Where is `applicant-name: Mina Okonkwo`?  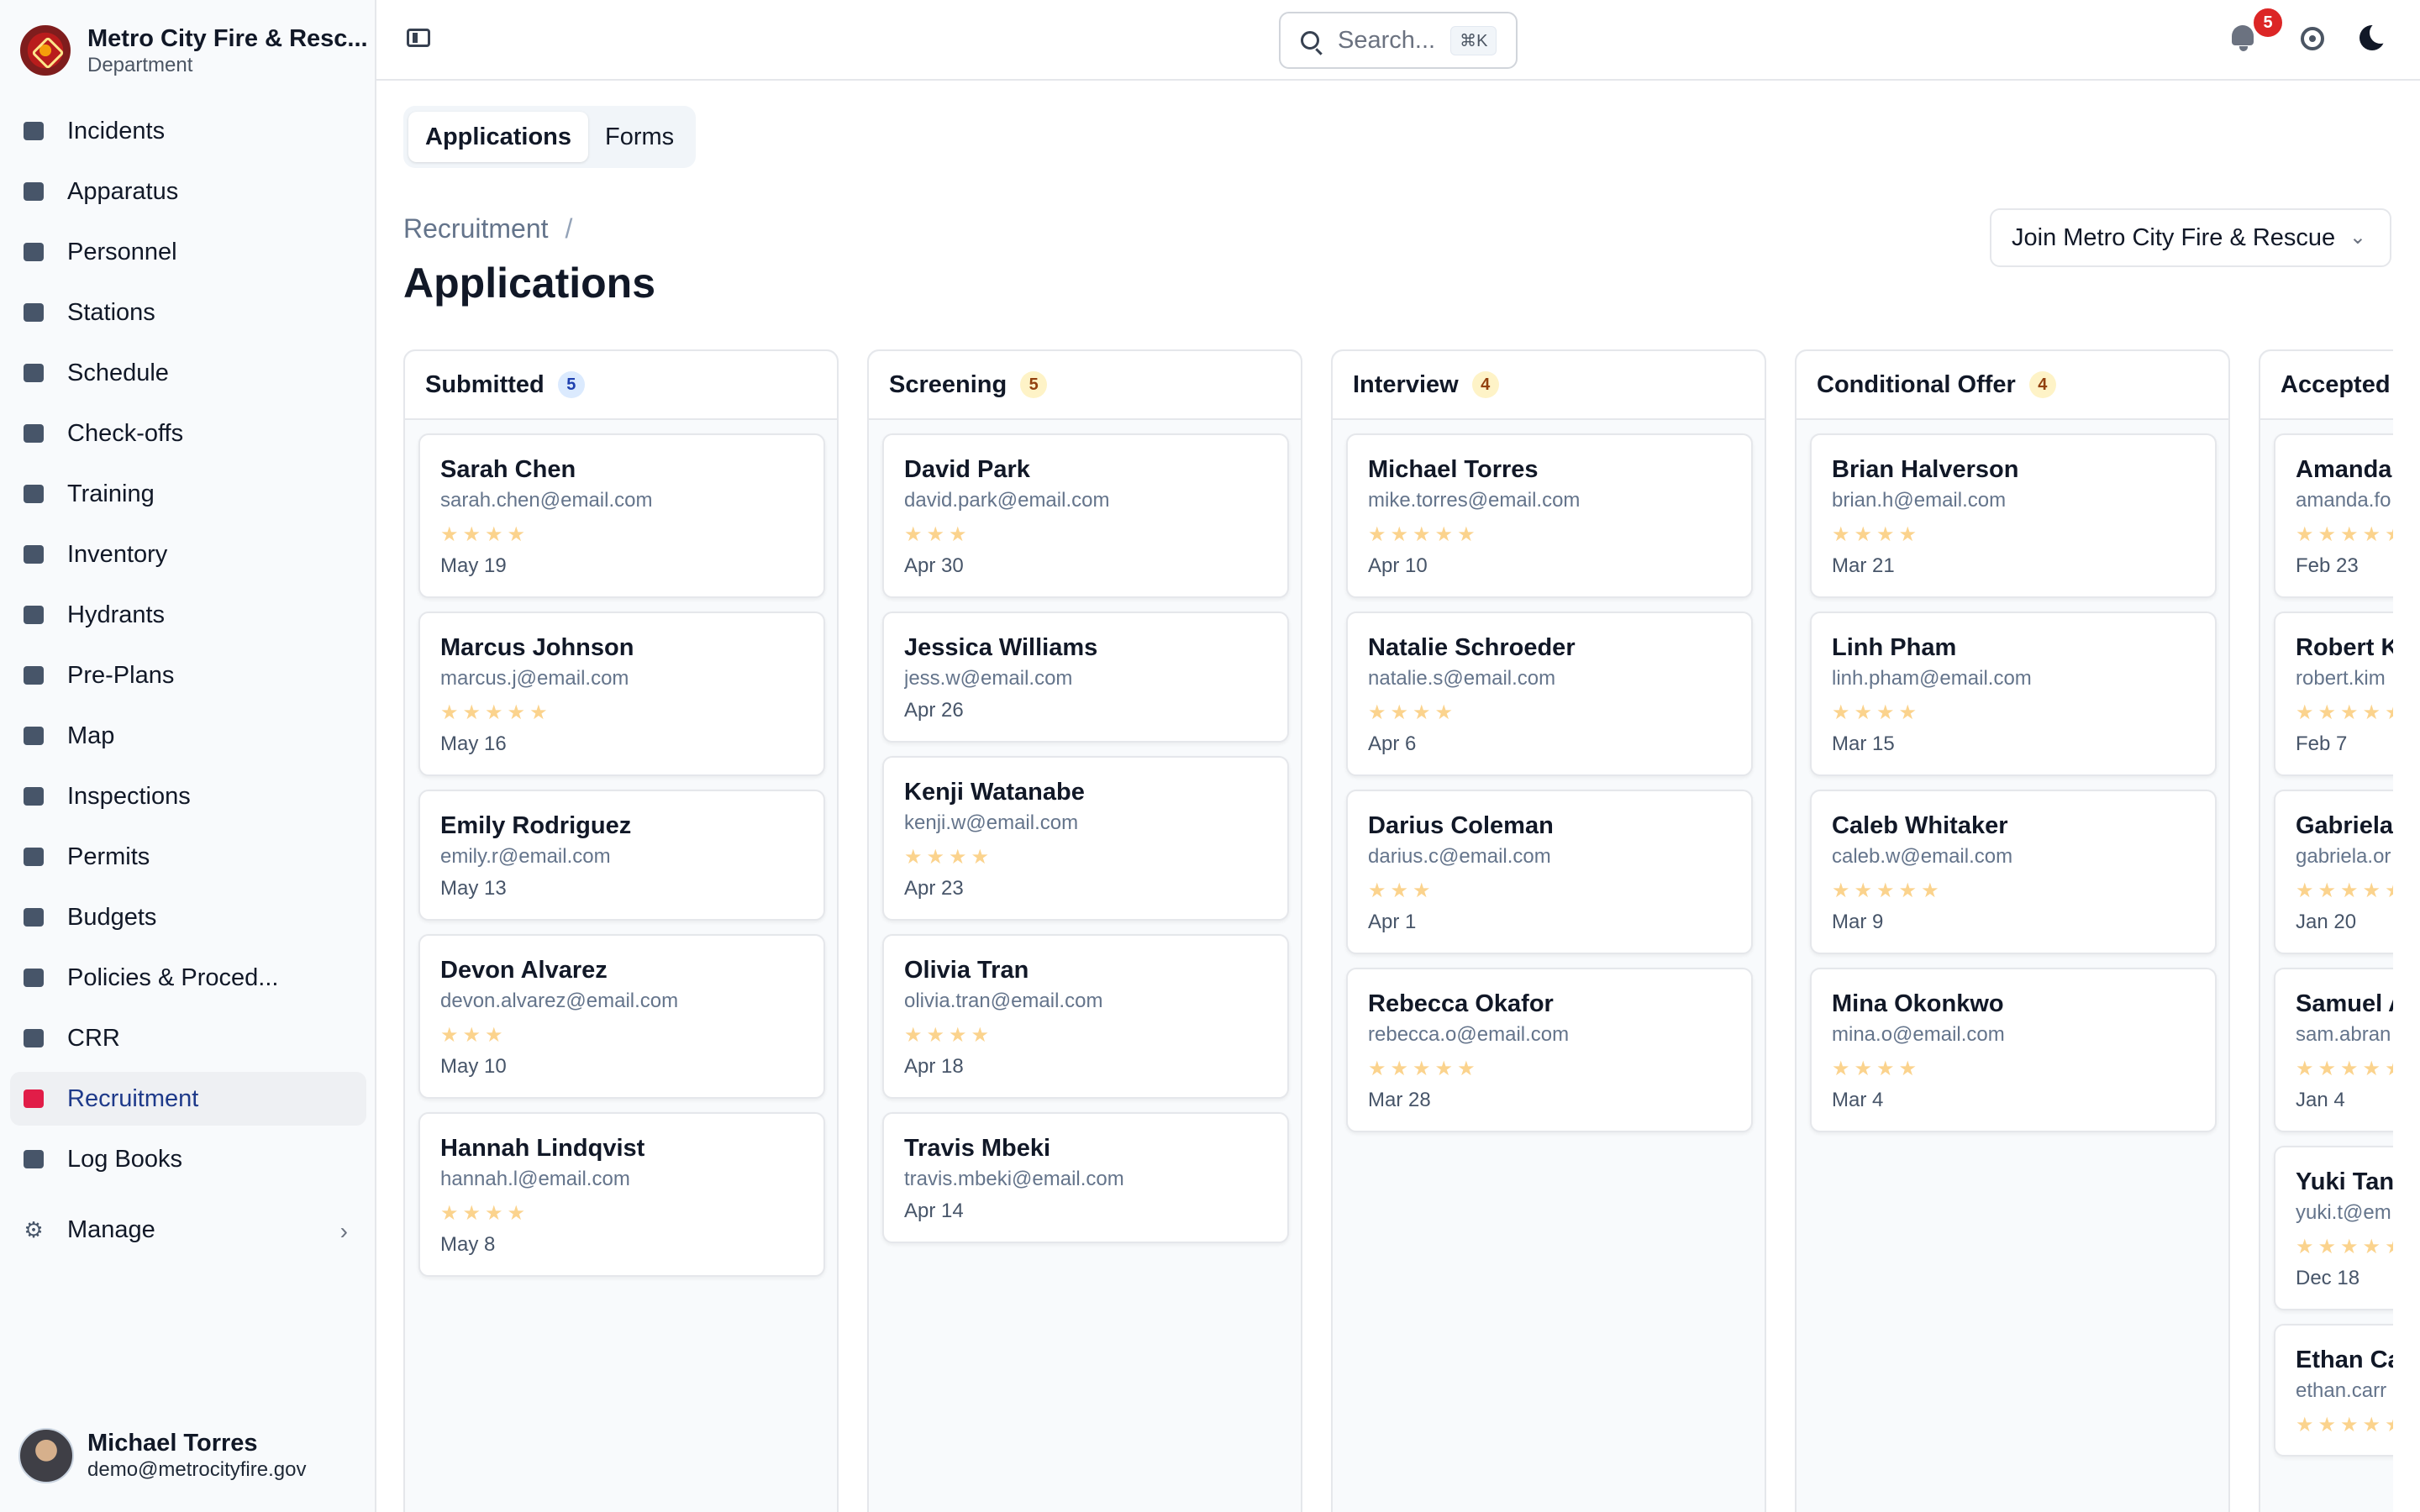
applicant-name: Mina Okonkwo is located at coordinates (1918, 1003).